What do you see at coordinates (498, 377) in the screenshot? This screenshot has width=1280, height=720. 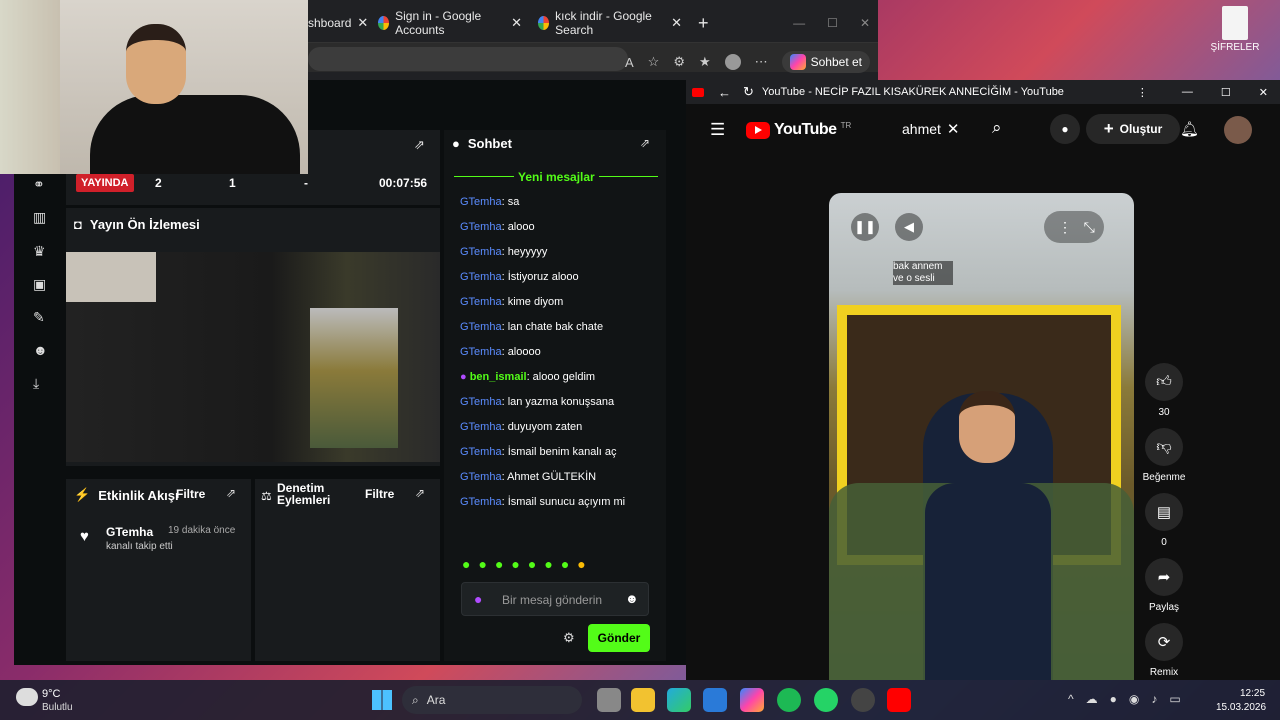 I see `chat-username: ben_ismail` at bounding box center [498, 377].